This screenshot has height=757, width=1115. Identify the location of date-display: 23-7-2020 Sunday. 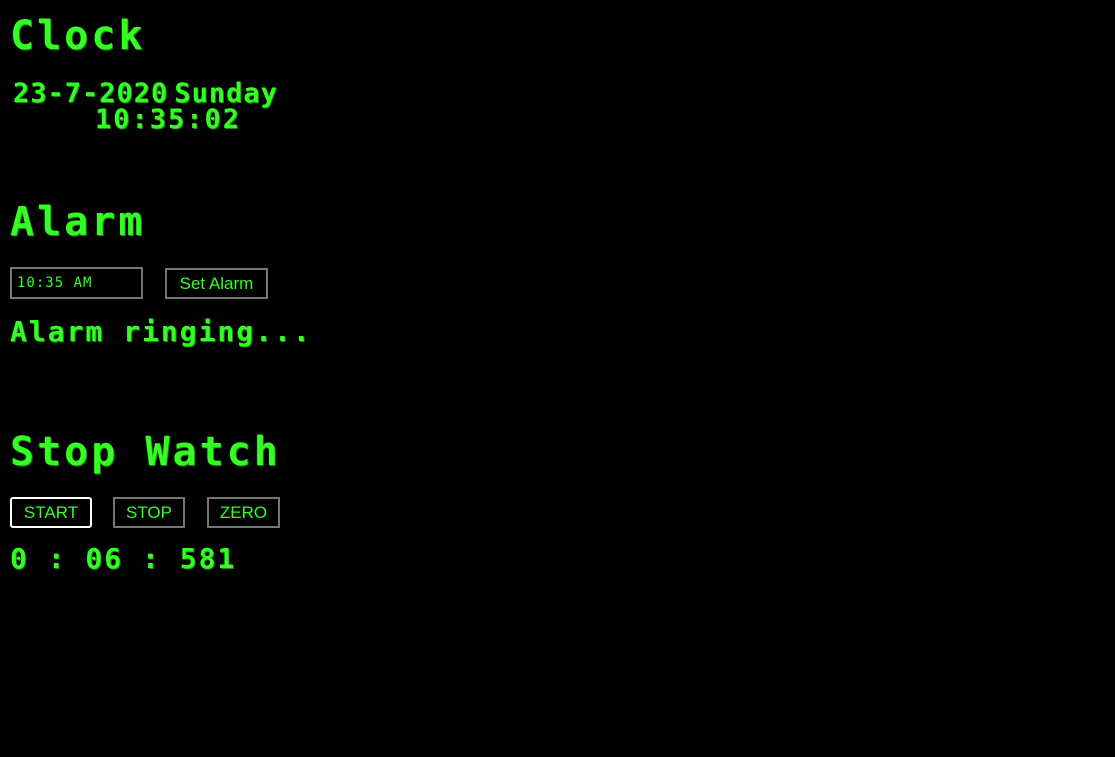
(145, 93).